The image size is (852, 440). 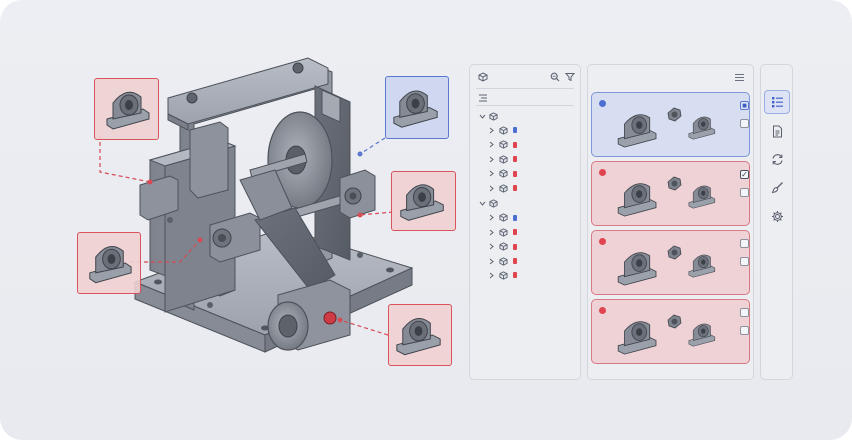 I want to click on document-icon, so click(x=777, y=131).